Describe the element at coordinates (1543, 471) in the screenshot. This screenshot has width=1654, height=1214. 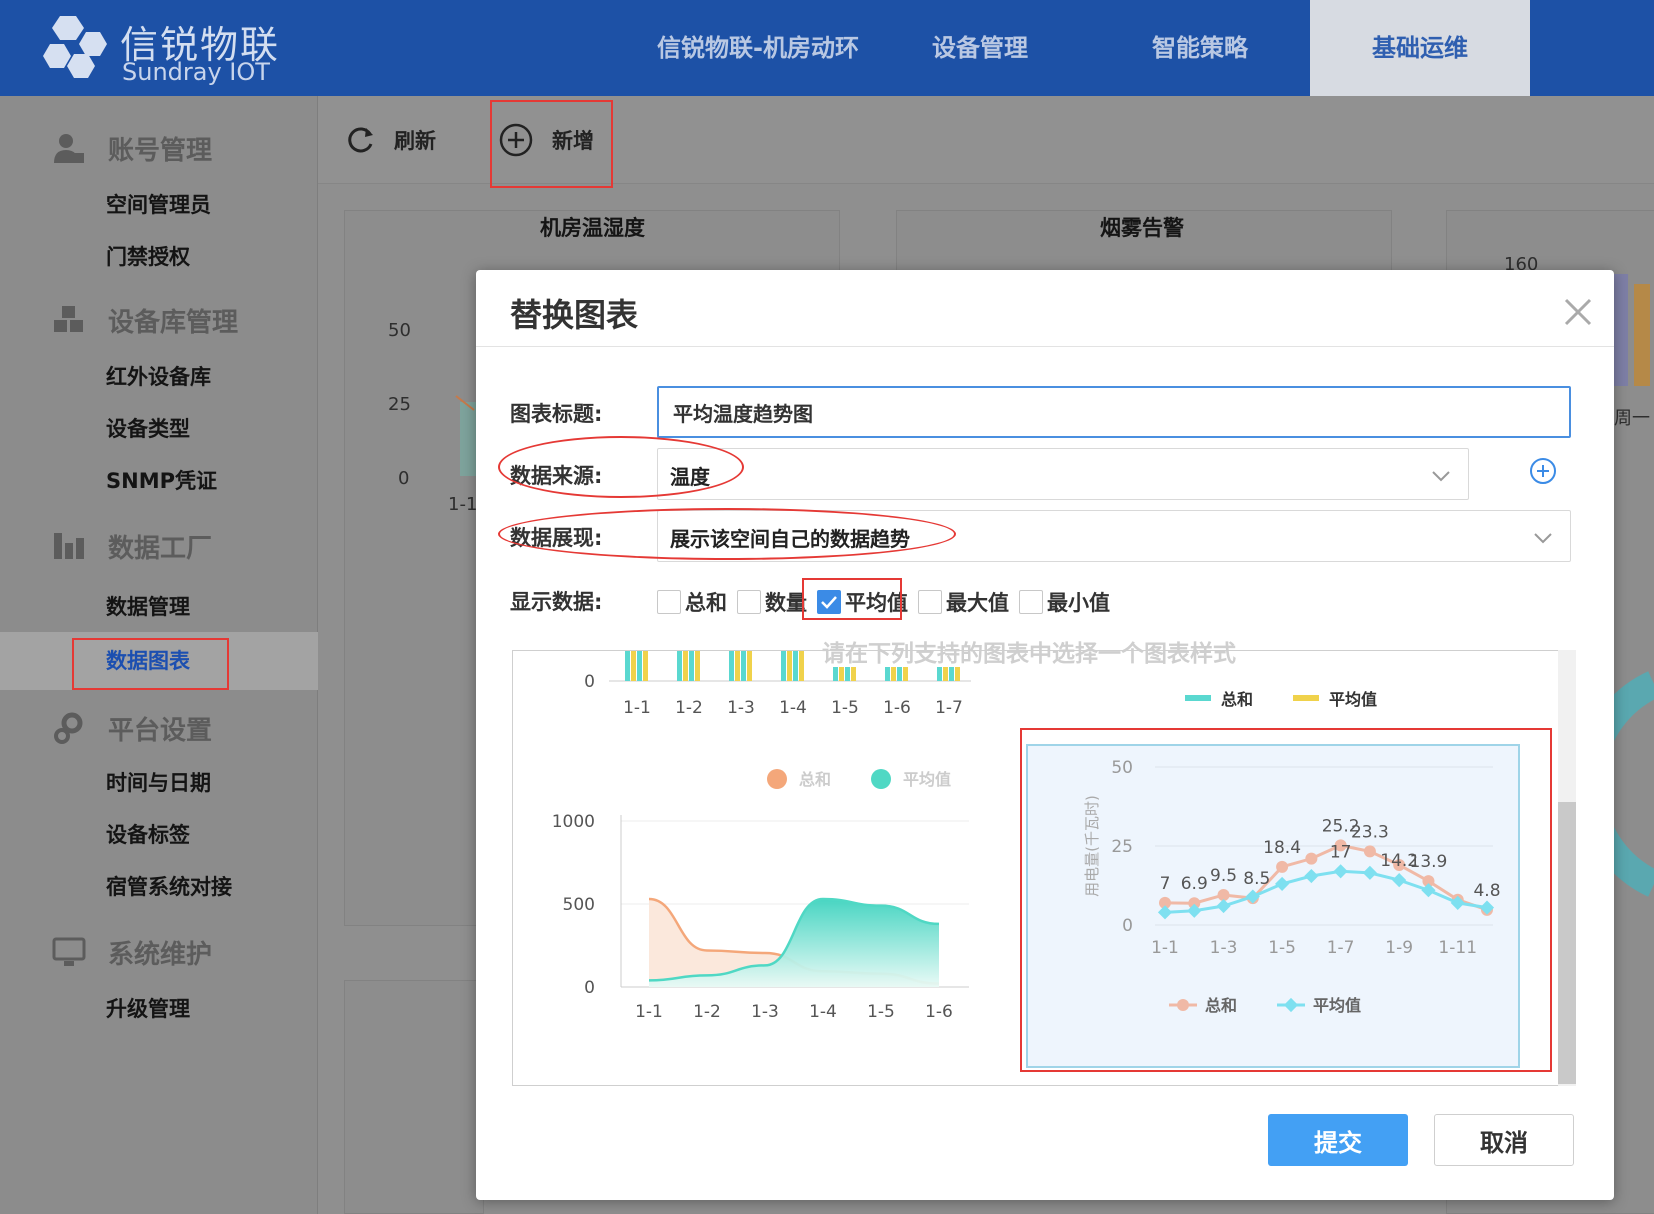
I see `add-data-source-icon` at that location.